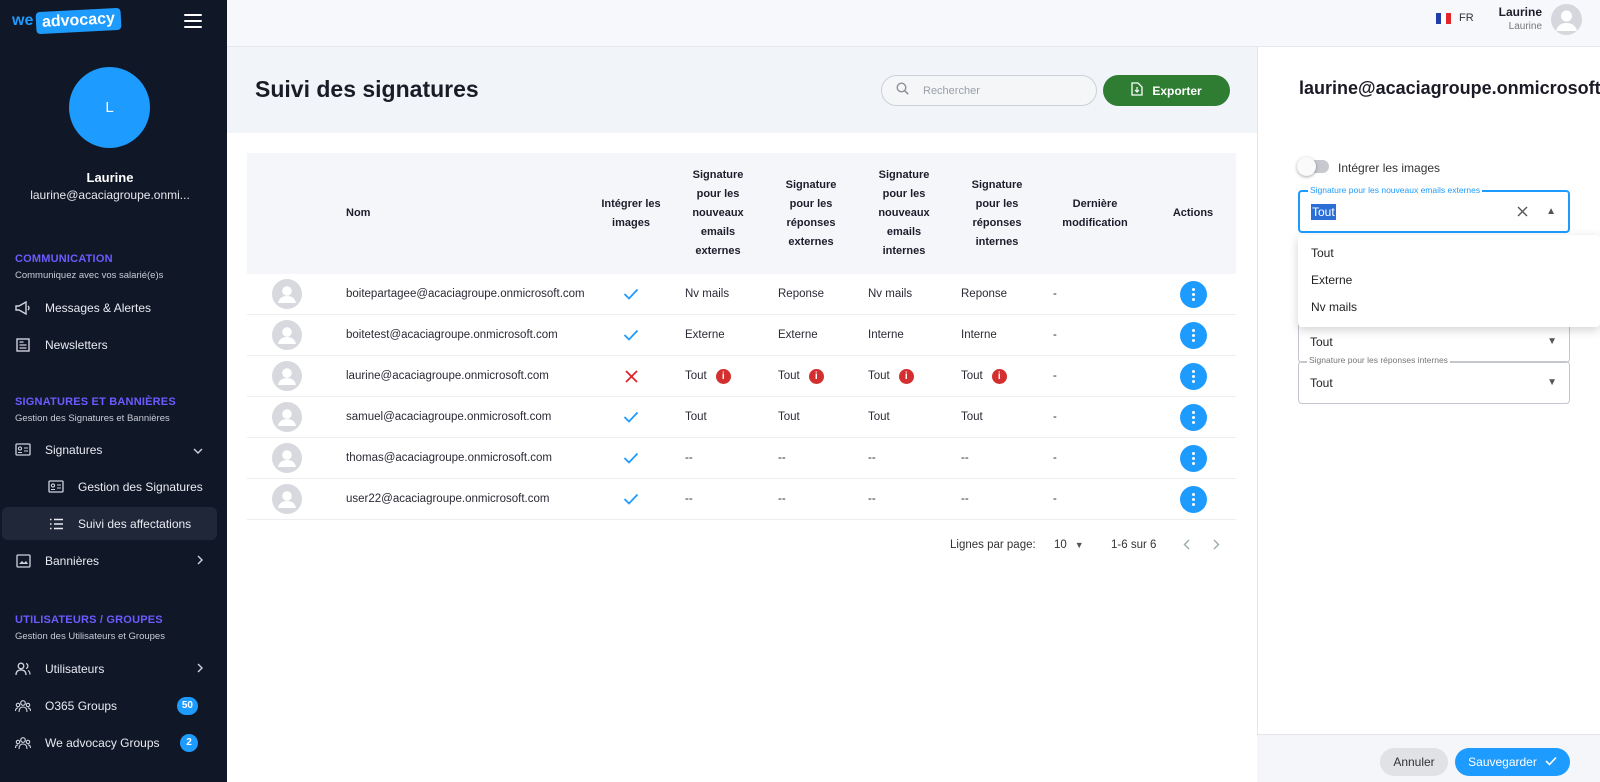 The image size is (1600, 782). I want to click on chevron-down-icon, so click(198, 450).